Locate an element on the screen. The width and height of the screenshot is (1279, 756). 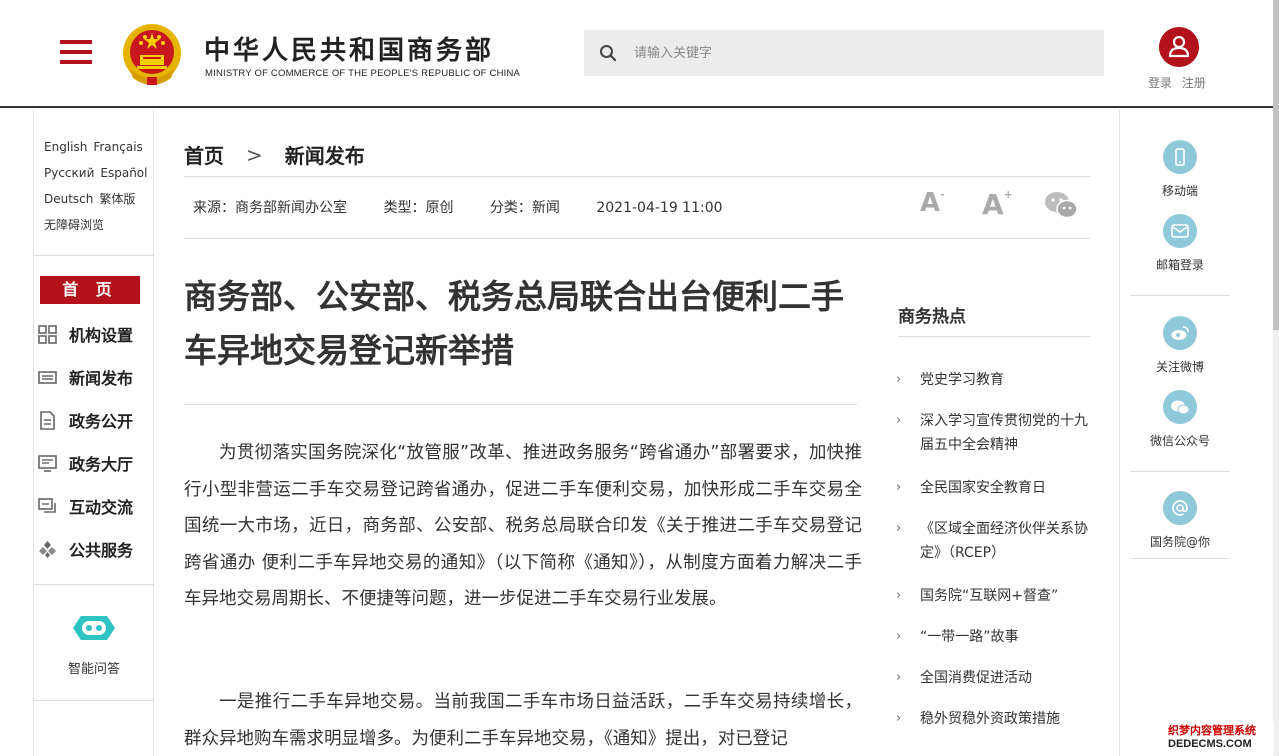
nav-item-label: 机构设置 is located at coordinates (101, 335).